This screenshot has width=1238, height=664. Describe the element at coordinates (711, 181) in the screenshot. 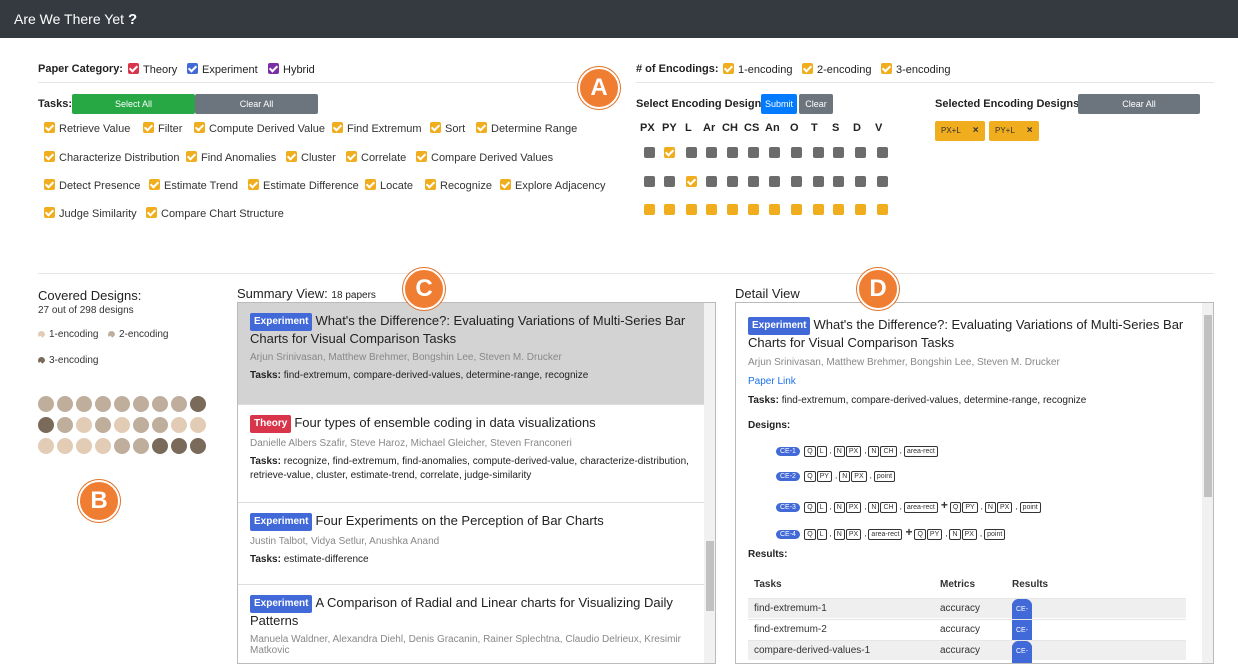

I see `design-cell-r2-ar` at that location.